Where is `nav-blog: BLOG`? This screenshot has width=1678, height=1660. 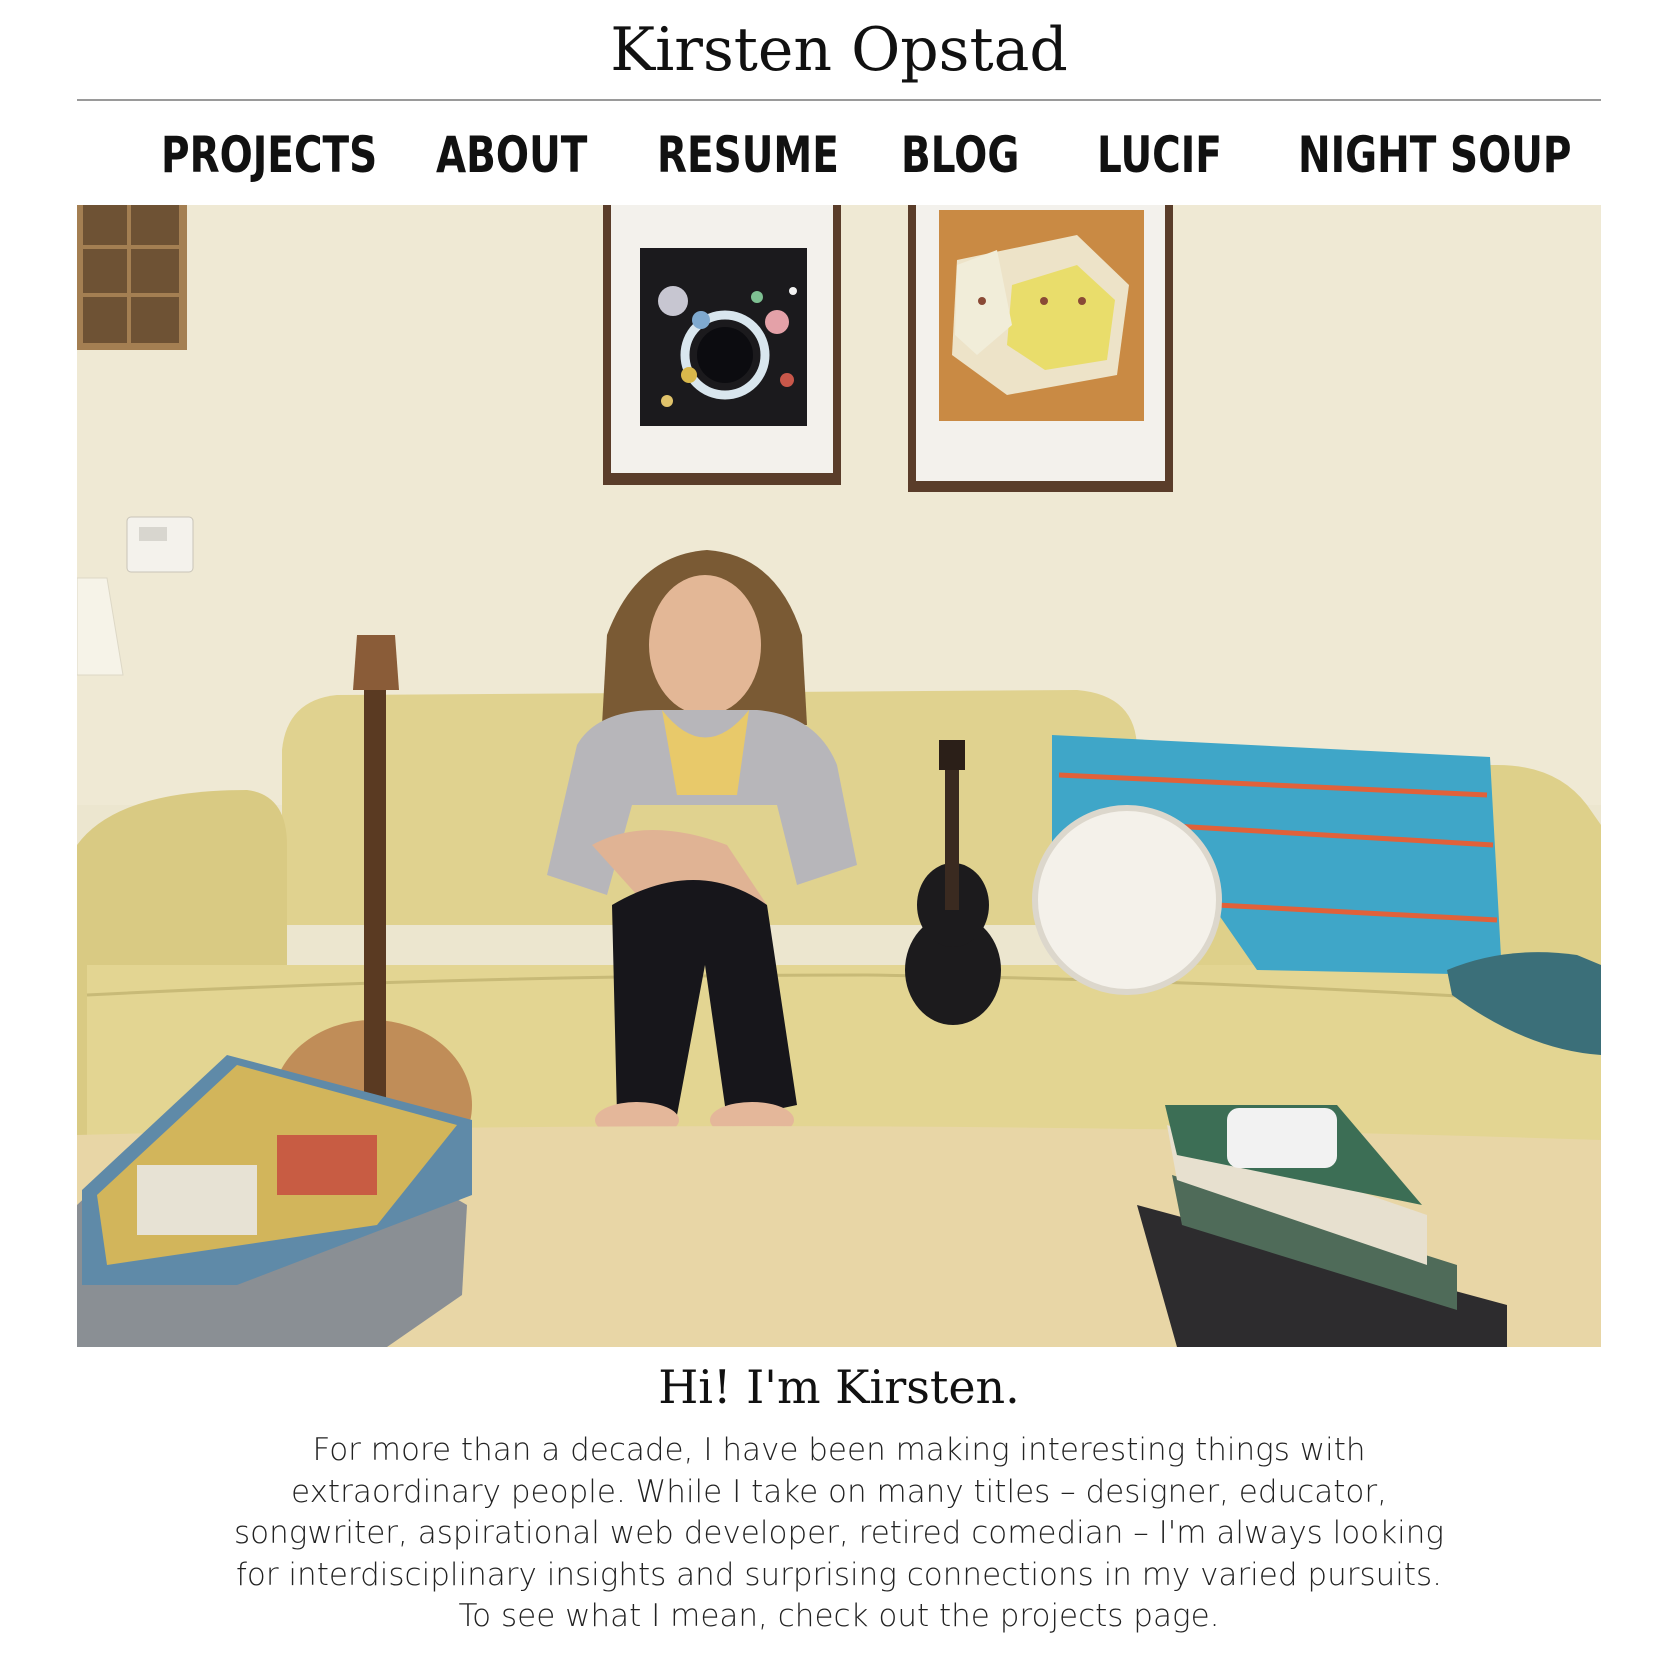 nav-blog: BLOG is located at coordinates (960, 155).